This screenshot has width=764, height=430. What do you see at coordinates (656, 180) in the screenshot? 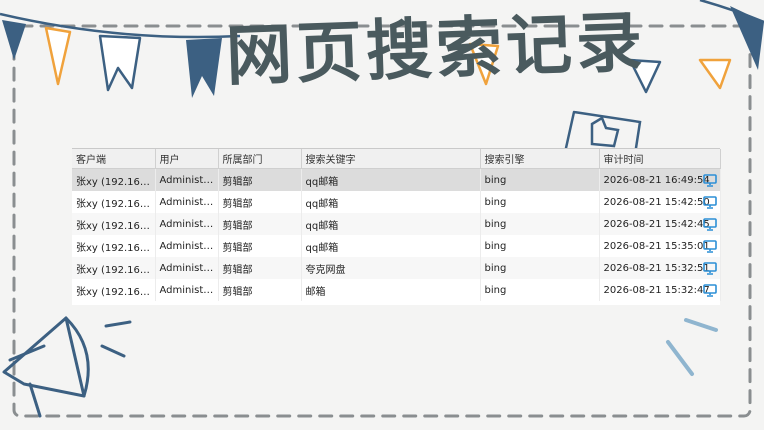
I see `audit-time-text: 2026-08-21 16:49:54` at bounding box center [656, 180].